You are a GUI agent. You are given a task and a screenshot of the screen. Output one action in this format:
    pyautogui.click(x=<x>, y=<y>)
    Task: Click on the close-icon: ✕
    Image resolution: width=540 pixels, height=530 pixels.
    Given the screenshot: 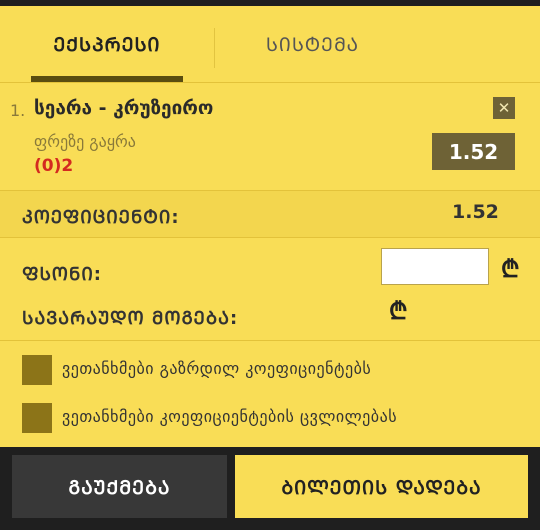 What is the action you would take?
    pyautogui.click(x=504, y=108)
    